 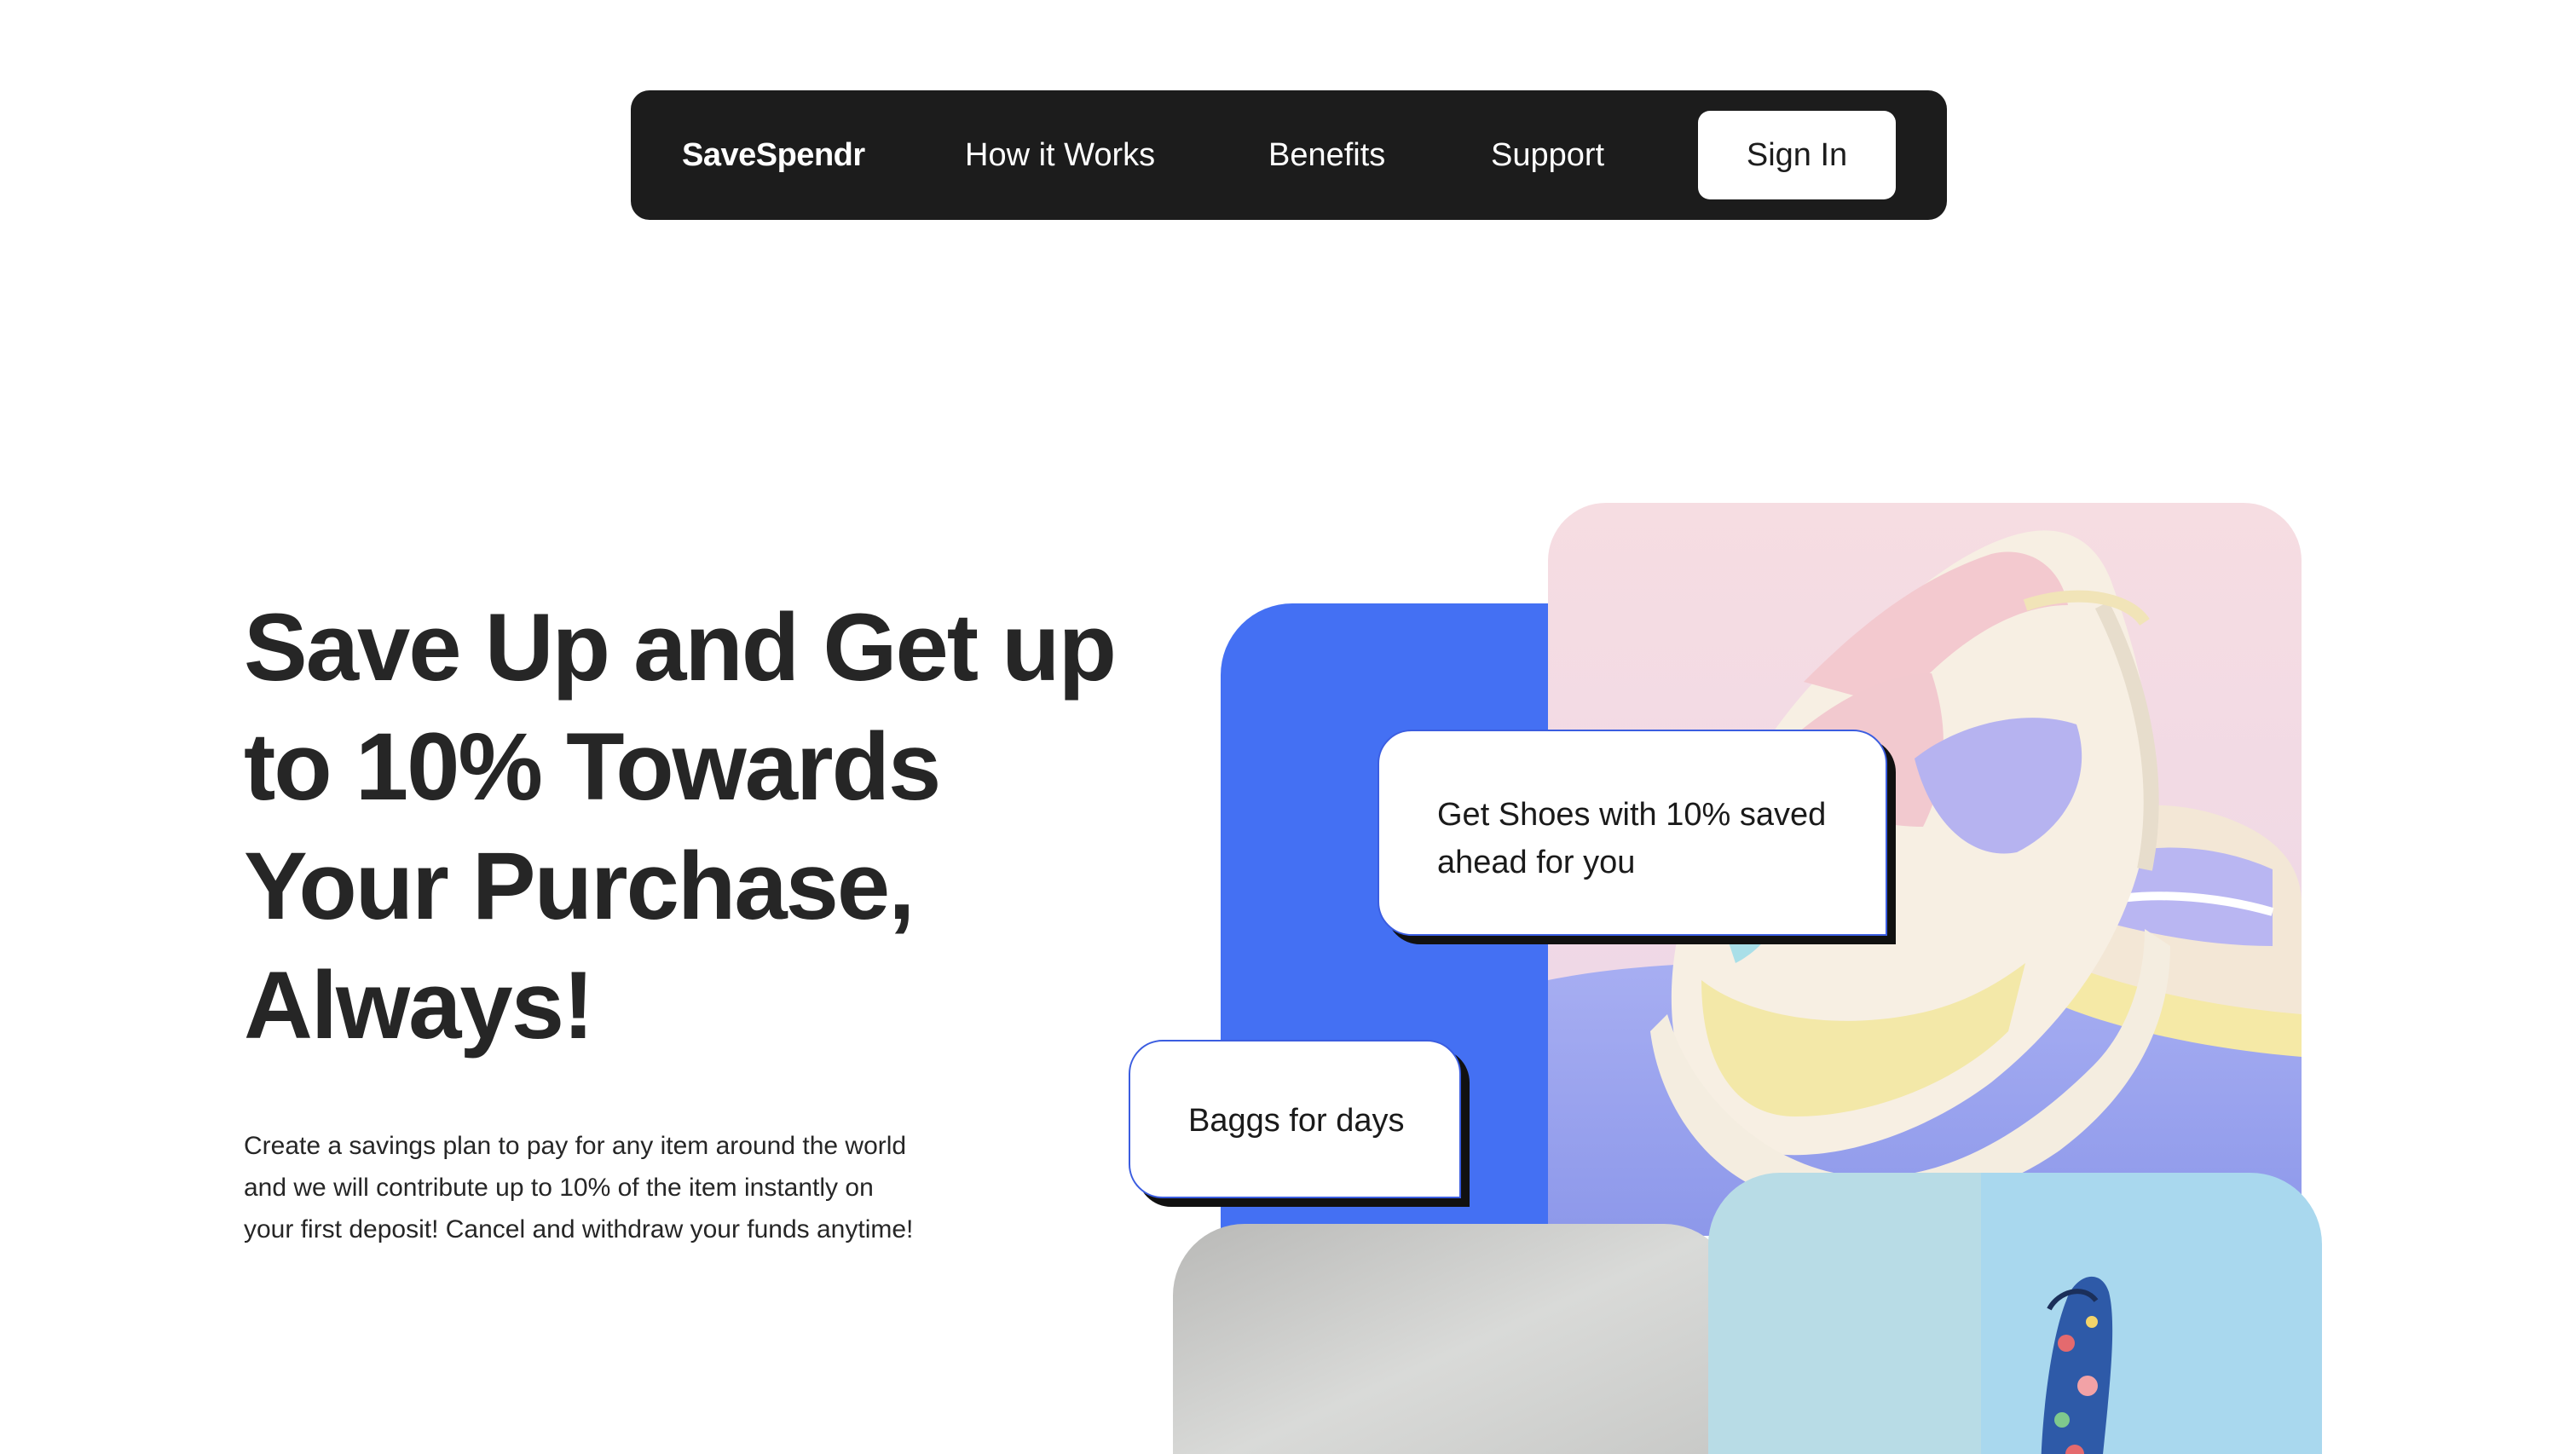 What do you see at coordinates (2015, 1313) in the screenshot?
I see `heel-photo` at bounding box center [2015, 1313].